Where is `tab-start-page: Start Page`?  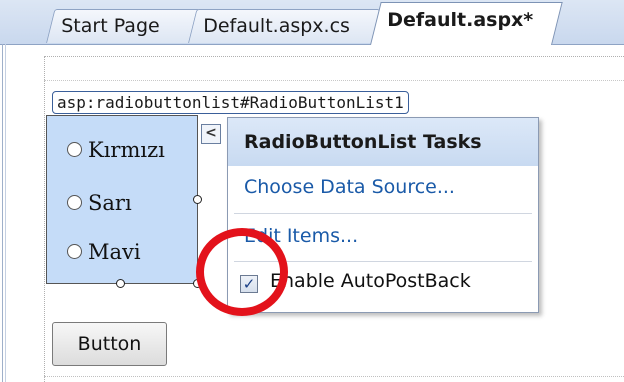
tab-start-page: Start Page is located at coordinates (123, 26).